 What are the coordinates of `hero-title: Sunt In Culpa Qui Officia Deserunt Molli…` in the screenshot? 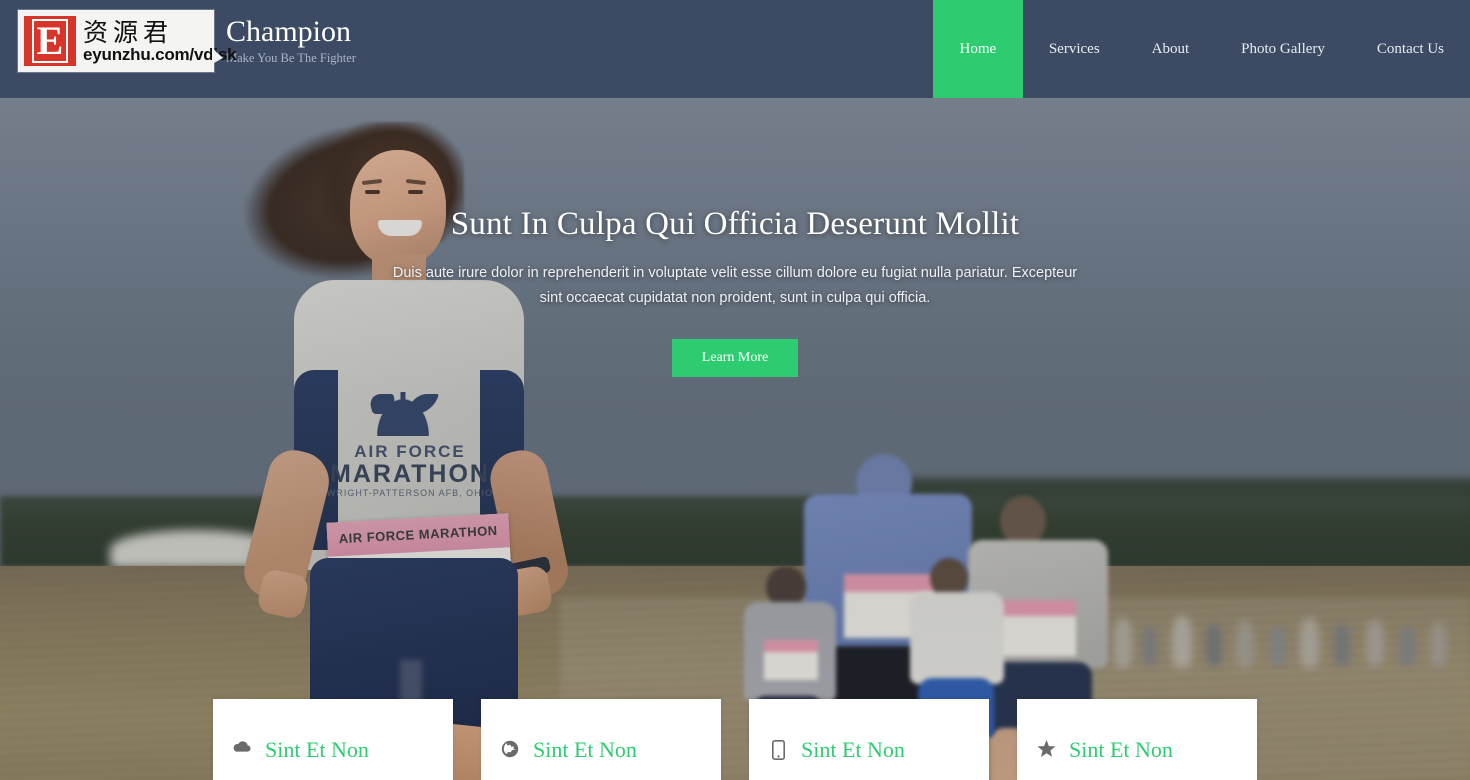 It's located at (735, 224).